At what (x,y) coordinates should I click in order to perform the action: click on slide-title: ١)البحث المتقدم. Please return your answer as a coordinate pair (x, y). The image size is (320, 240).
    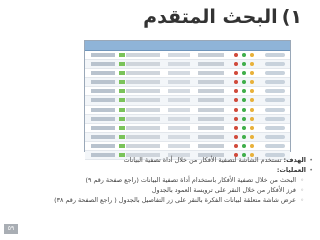
    Looking at the image, I should click on (222, 17).